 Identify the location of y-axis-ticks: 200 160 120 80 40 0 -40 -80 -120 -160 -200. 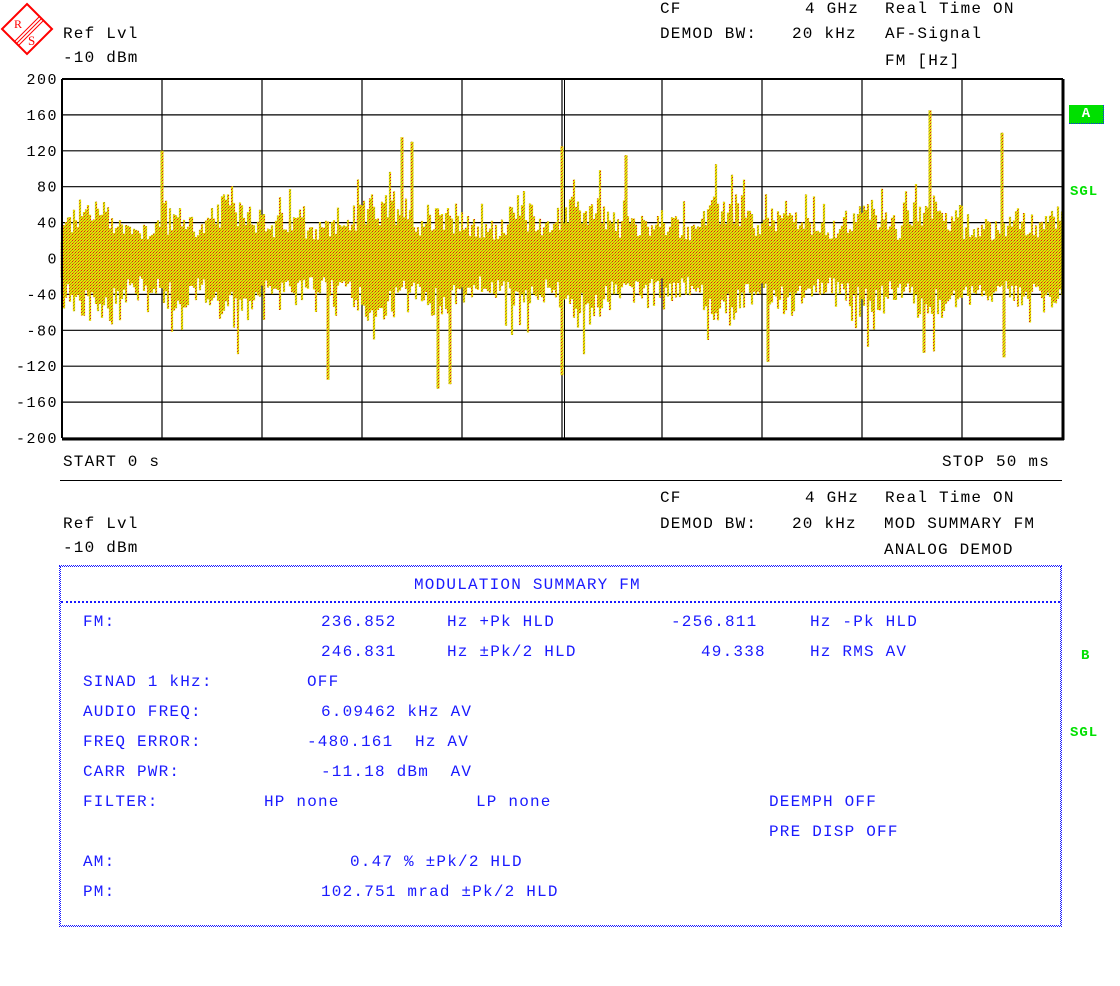
(37, 260).